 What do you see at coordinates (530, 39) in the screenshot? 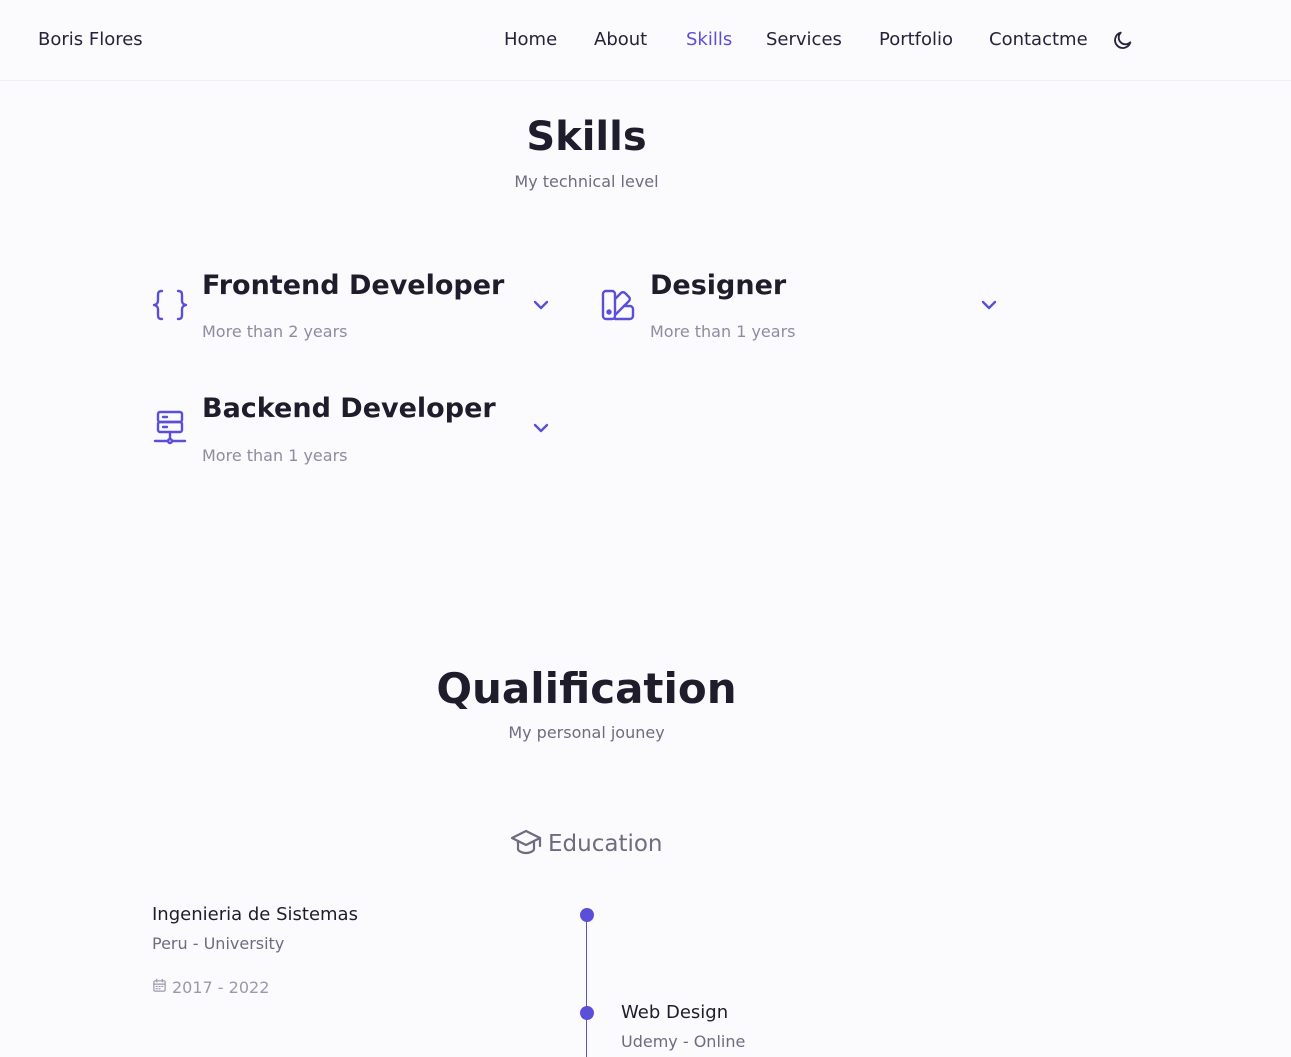
I see `nav-home: Home` at bounding box center [530, 39].